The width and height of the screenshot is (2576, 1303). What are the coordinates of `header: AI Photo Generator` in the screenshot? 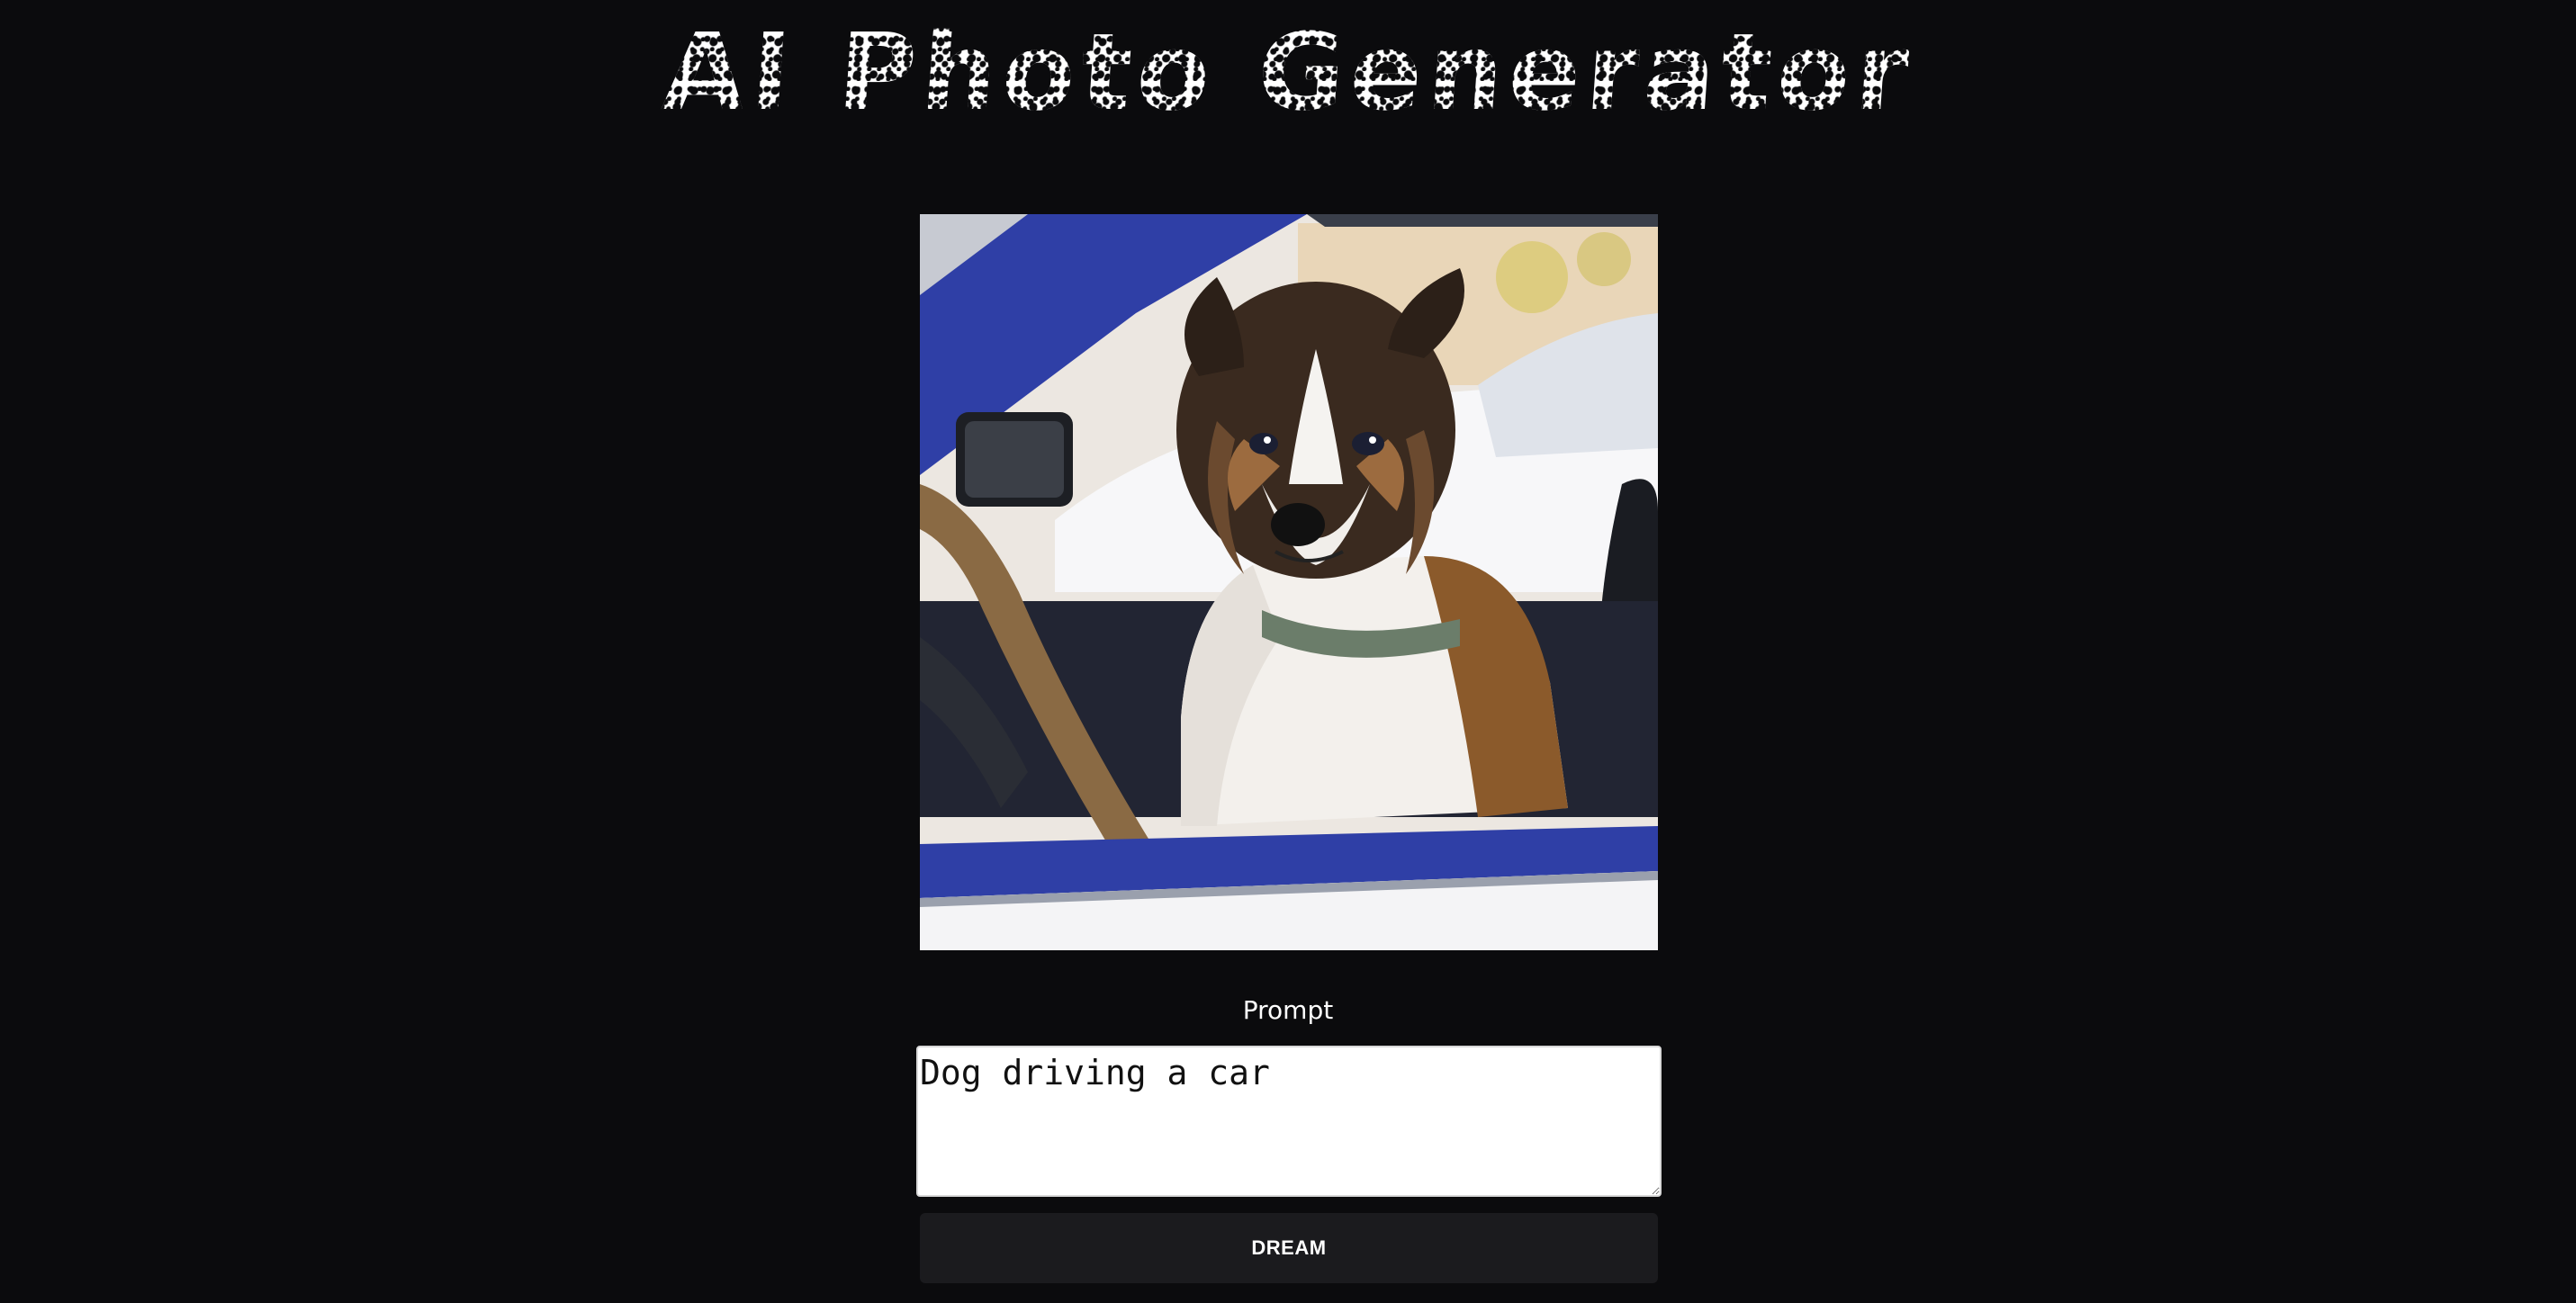 It's located at (1288, 72).